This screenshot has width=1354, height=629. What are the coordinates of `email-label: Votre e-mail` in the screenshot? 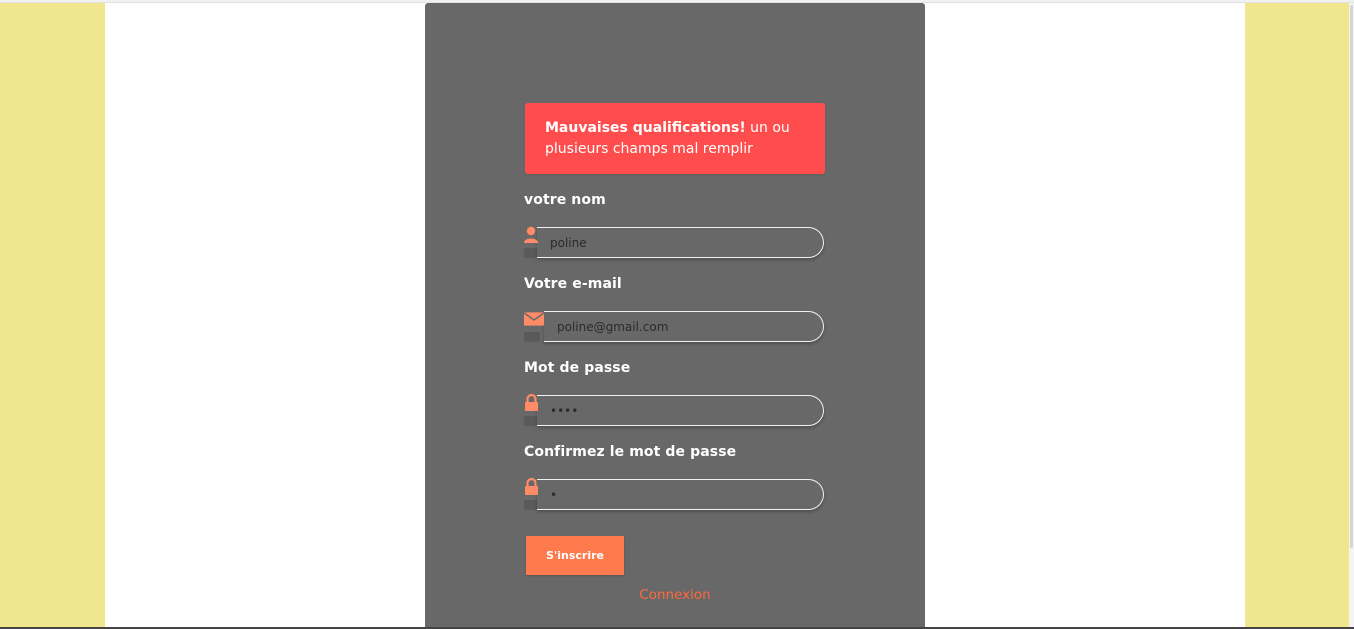 It's located at (573, 284).